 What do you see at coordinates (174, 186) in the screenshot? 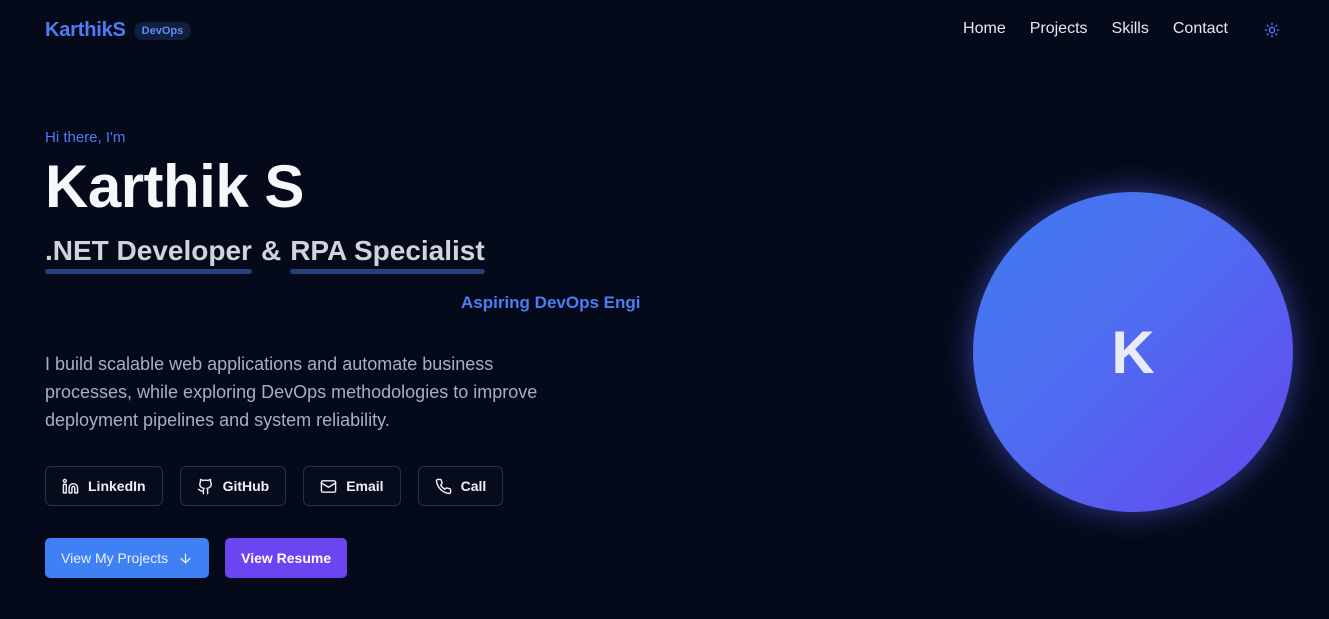
I see `hero-name: Karthik S` at bounding box center [174, 186].